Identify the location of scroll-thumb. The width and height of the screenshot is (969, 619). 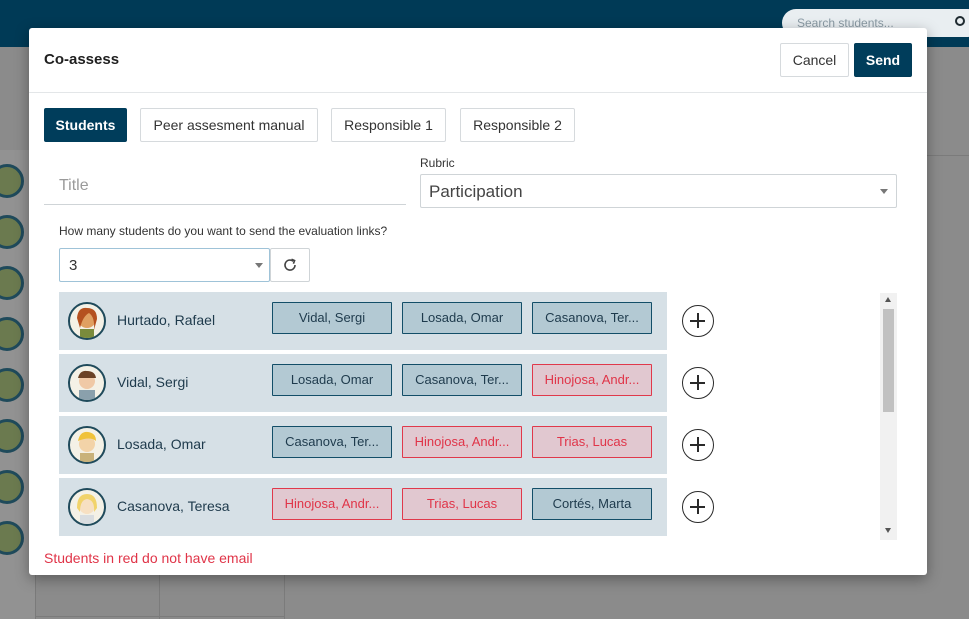
(888, 360).